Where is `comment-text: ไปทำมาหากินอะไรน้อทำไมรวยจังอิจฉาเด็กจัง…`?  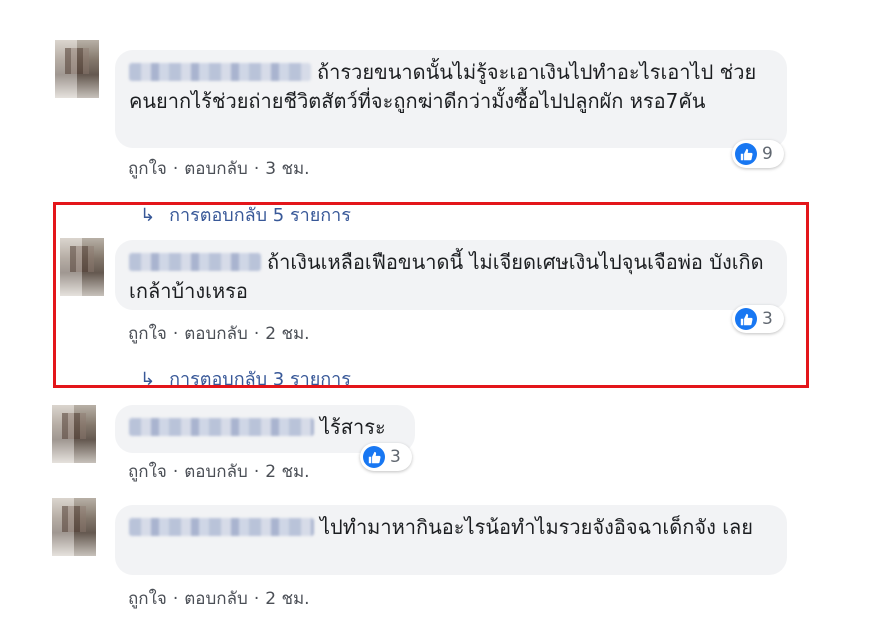 comment-text: ไปทำมาหากินอะไรน้อทำไมรวยจังอิจฉาเด็กจัง… is located at coordinates (537, 527).